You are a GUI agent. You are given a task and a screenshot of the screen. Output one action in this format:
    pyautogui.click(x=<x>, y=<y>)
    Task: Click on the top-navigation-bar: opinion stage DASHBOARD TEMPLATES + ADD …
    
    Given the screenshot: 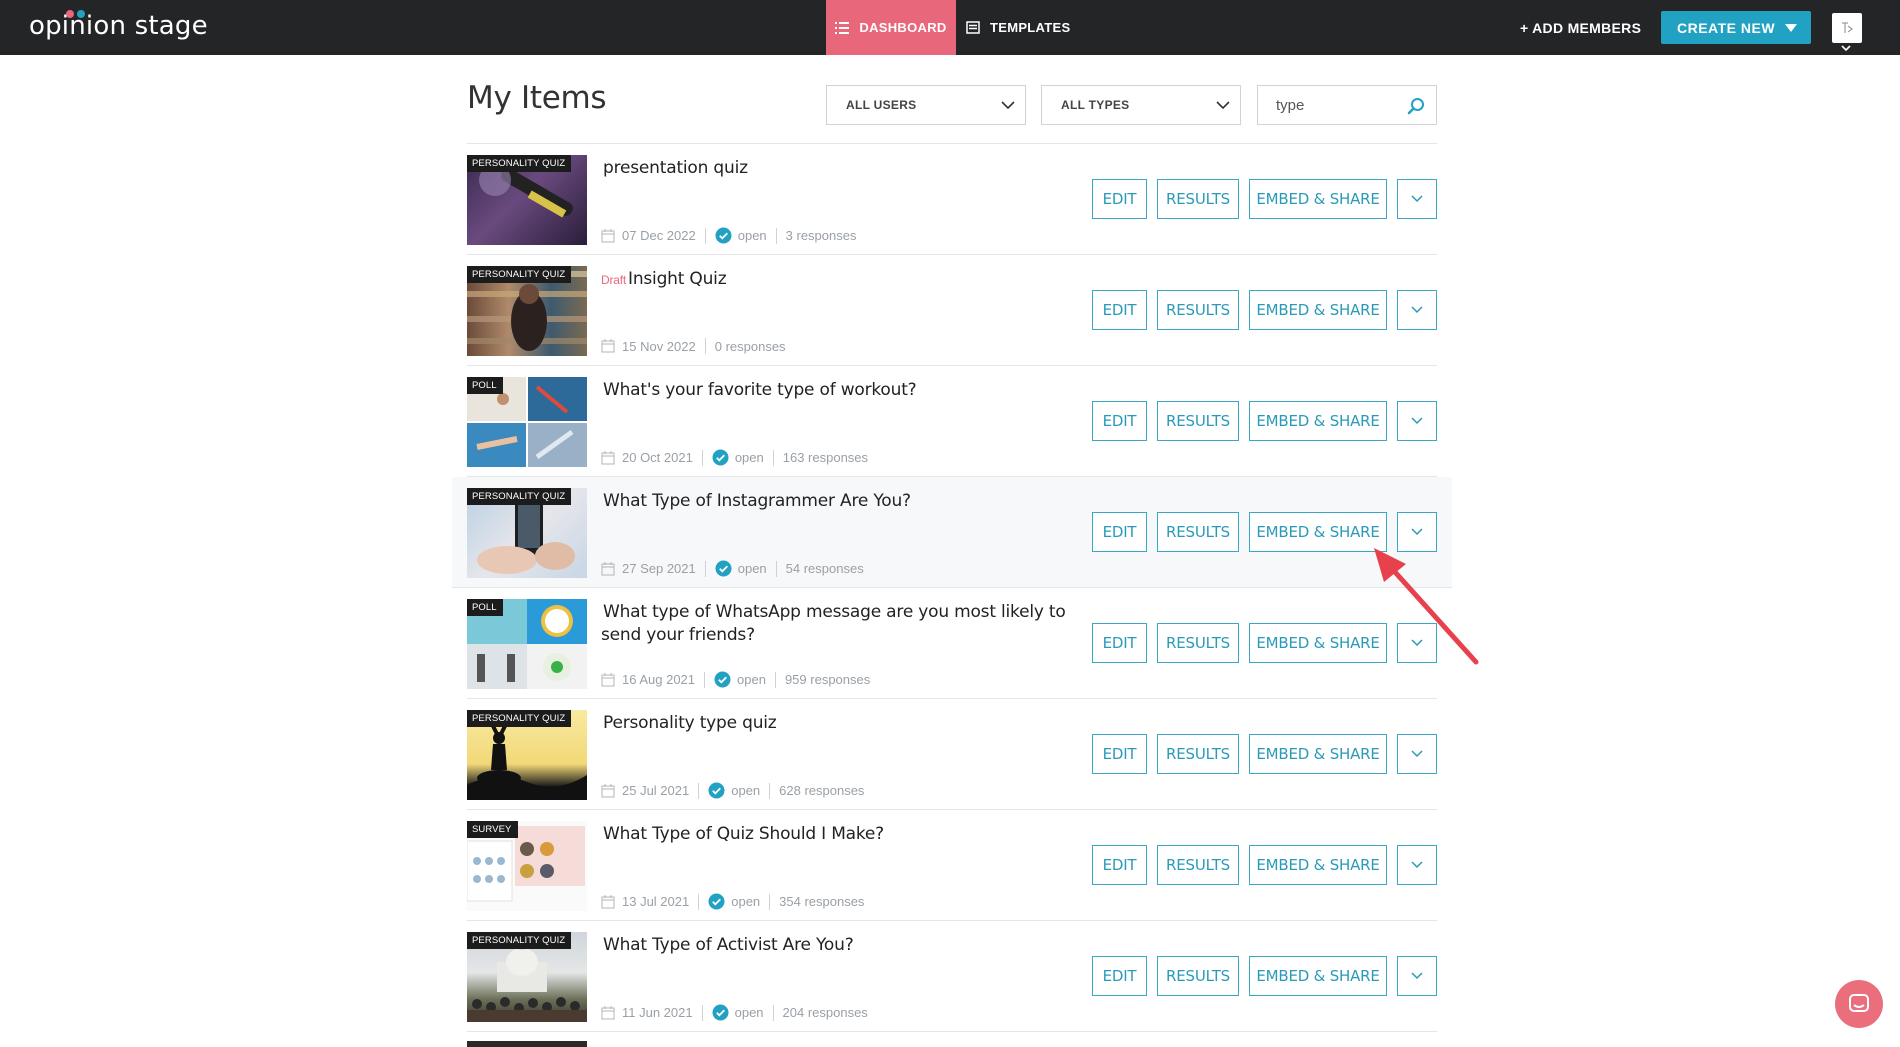 What is the action you would take?
    pyautogui.click(x=950, y=27)
    